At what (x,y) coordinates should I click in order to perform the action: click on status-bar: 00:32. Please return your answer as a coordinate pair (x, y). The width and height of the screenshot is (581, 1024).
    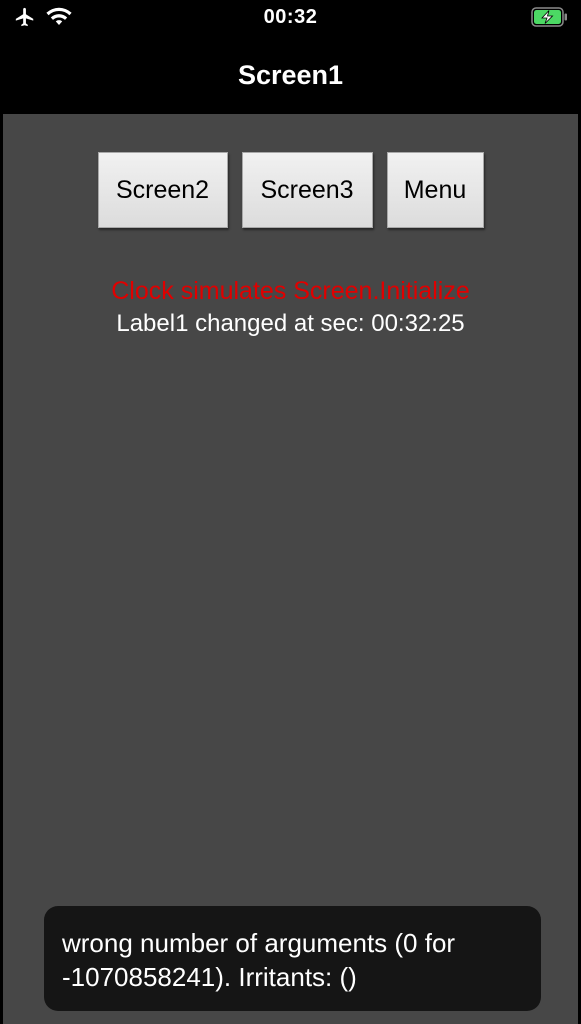
    Looking at the image, I should click on (290, 18).